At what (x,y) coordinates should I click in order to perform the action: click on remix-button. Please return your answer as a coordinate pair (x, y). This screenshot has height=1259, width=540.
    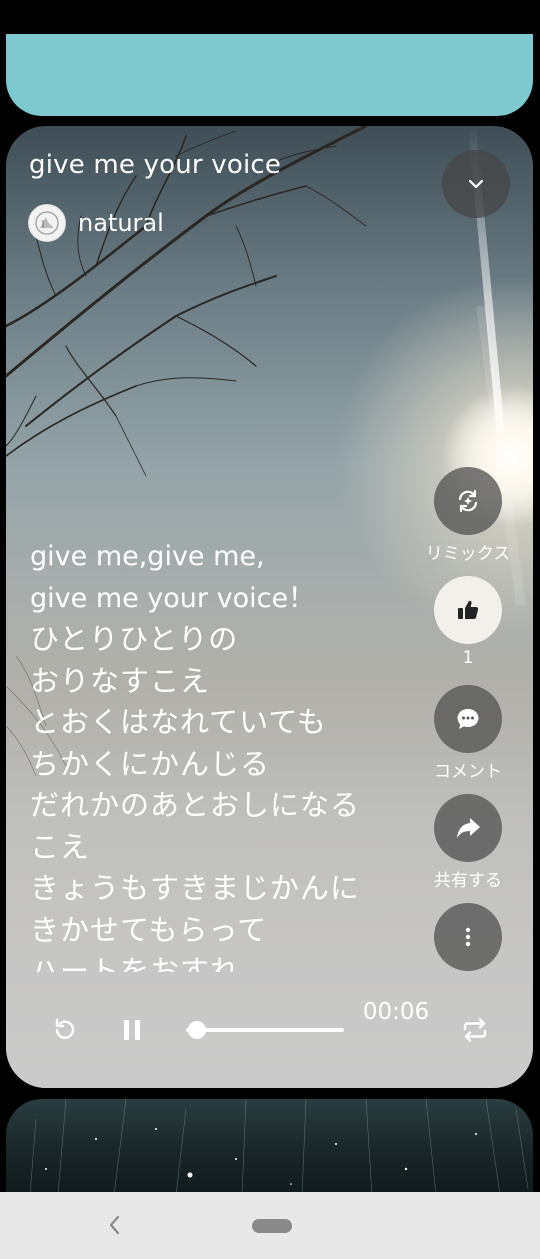
    Looking at the image, I should click on (468, 501).